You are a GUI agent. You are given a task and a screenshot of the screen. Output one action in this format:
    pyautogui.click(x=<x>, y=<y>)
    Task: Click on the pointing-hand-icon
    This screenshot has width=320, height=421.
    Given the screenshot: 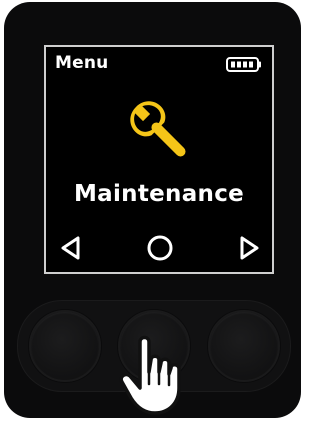 What is the action you would take?
    pyautogui.click(x=150, y=375)
    